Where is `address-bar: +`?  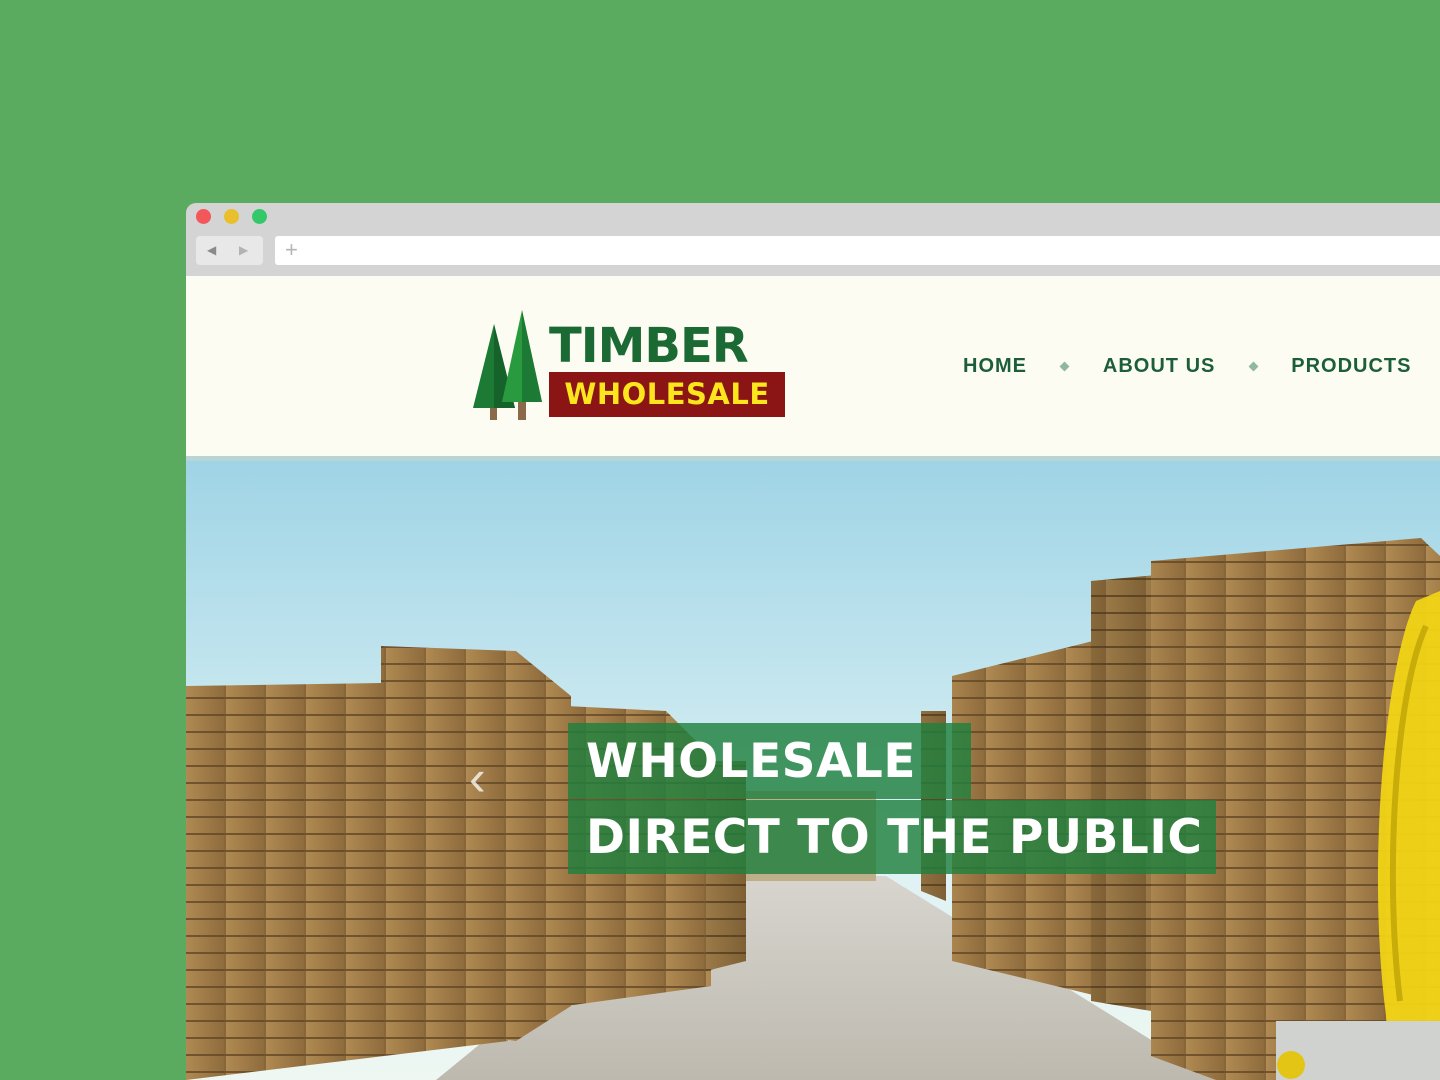 address-bar: + is located at coordinates (857, 250).